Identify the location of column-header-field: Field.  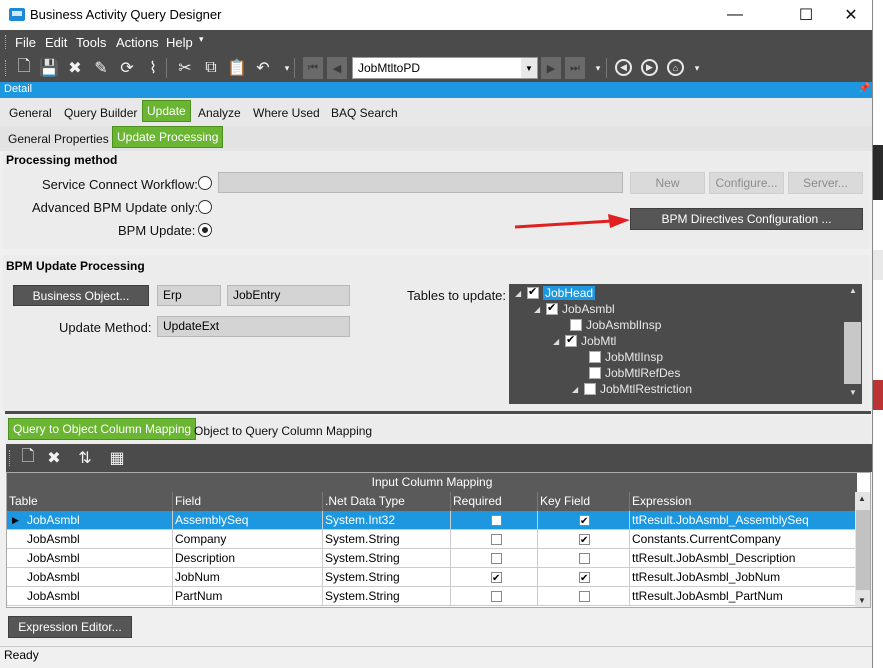
(248, 501).